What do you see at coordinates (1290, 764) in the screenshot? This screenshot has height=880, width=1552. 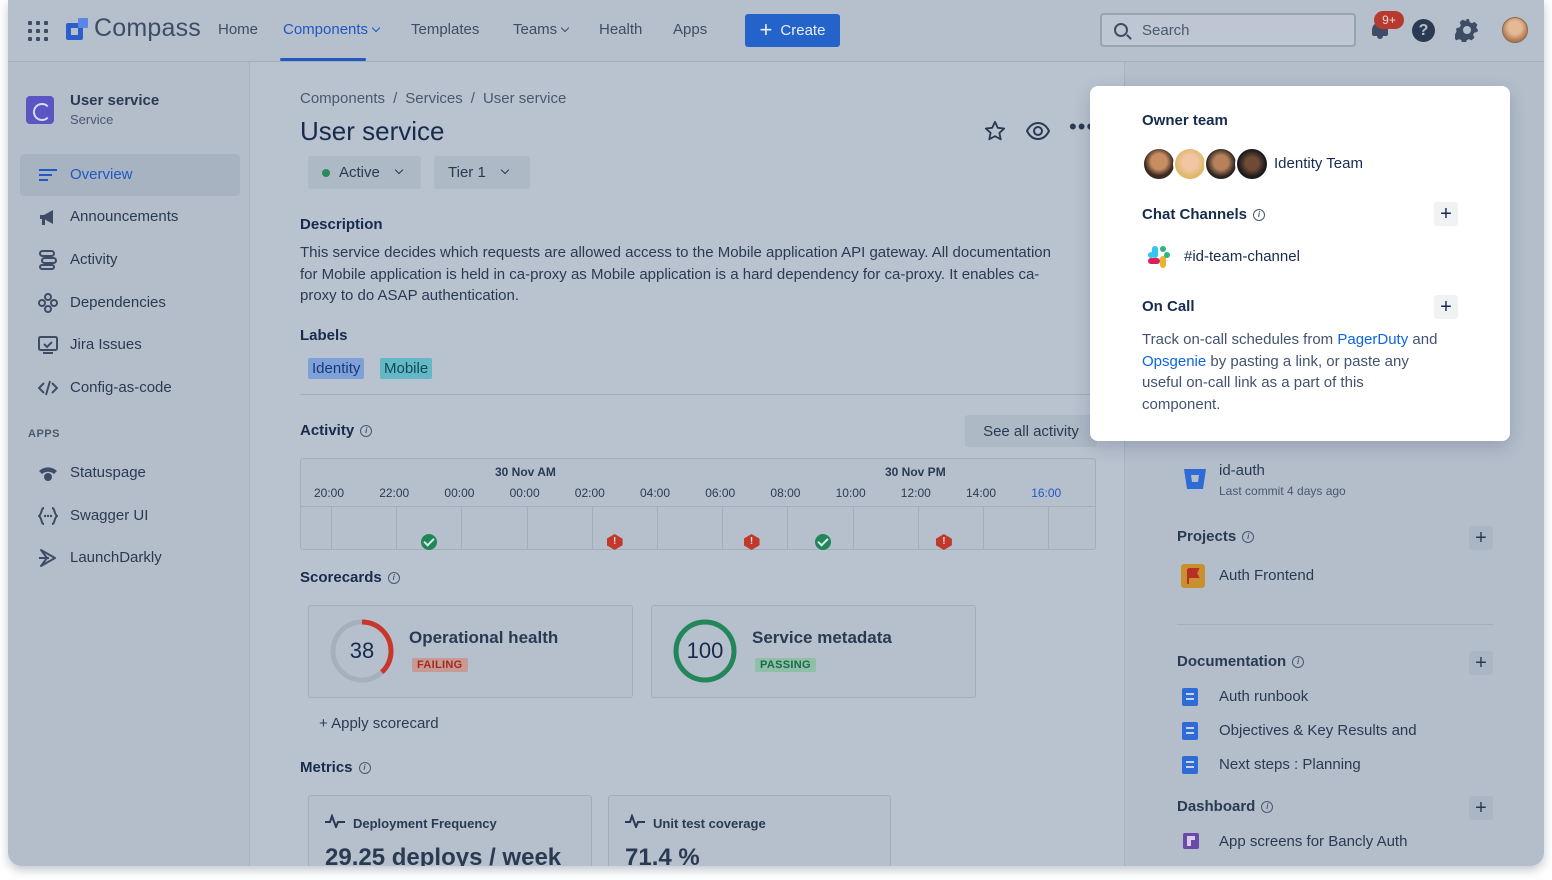 I see `doc-link: Next steps : Planning` at bounding box center [1290, 764].